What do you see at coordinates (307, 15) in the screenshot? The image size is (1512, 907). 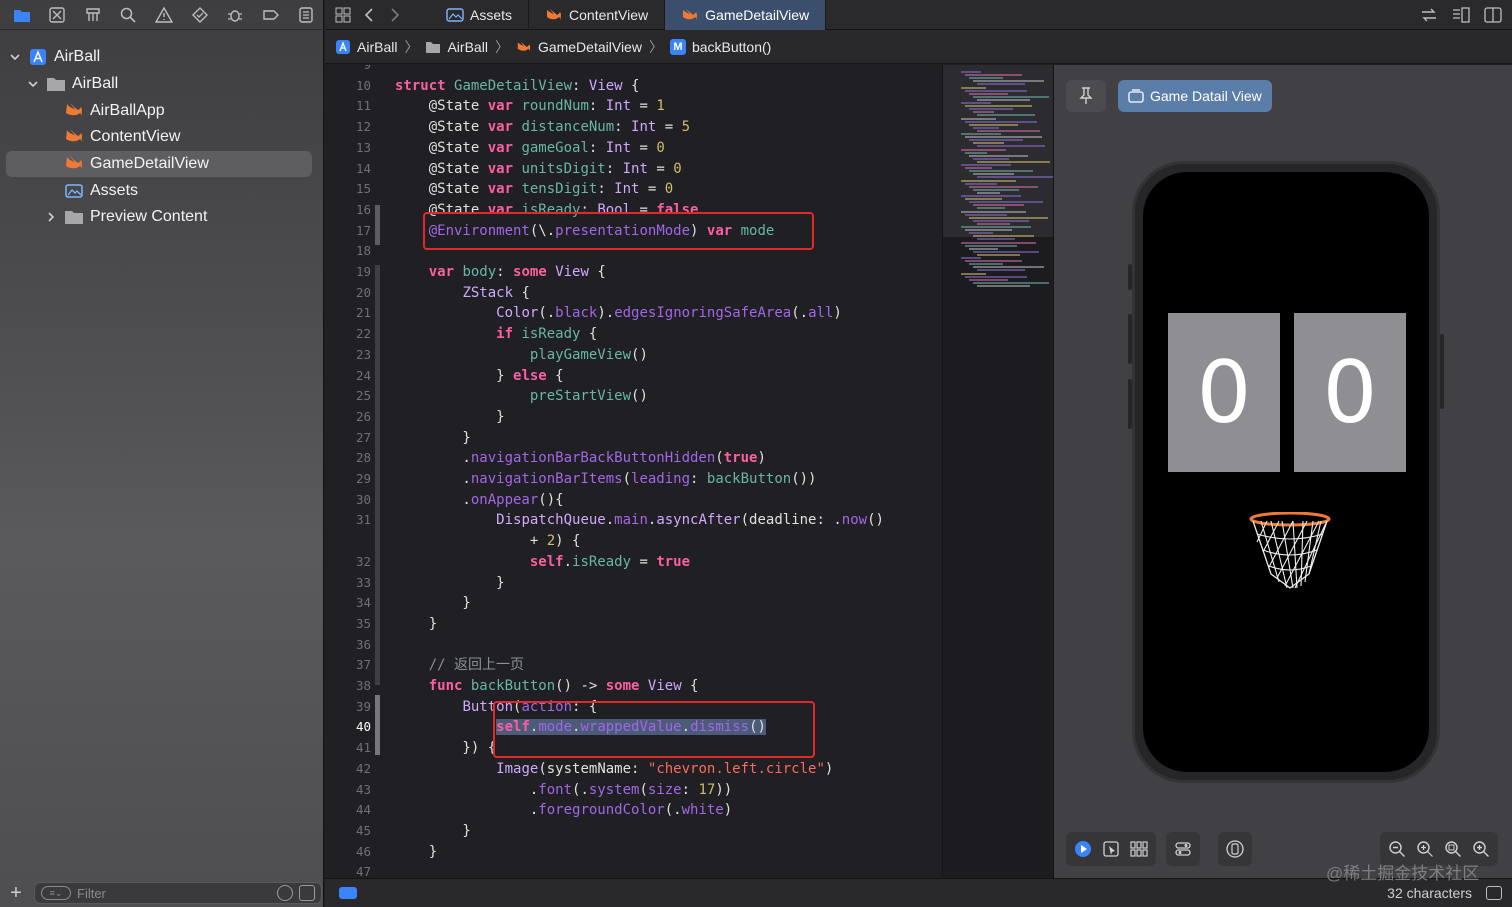 I see `report-navigator-icon` at bounding box center [307, 15].